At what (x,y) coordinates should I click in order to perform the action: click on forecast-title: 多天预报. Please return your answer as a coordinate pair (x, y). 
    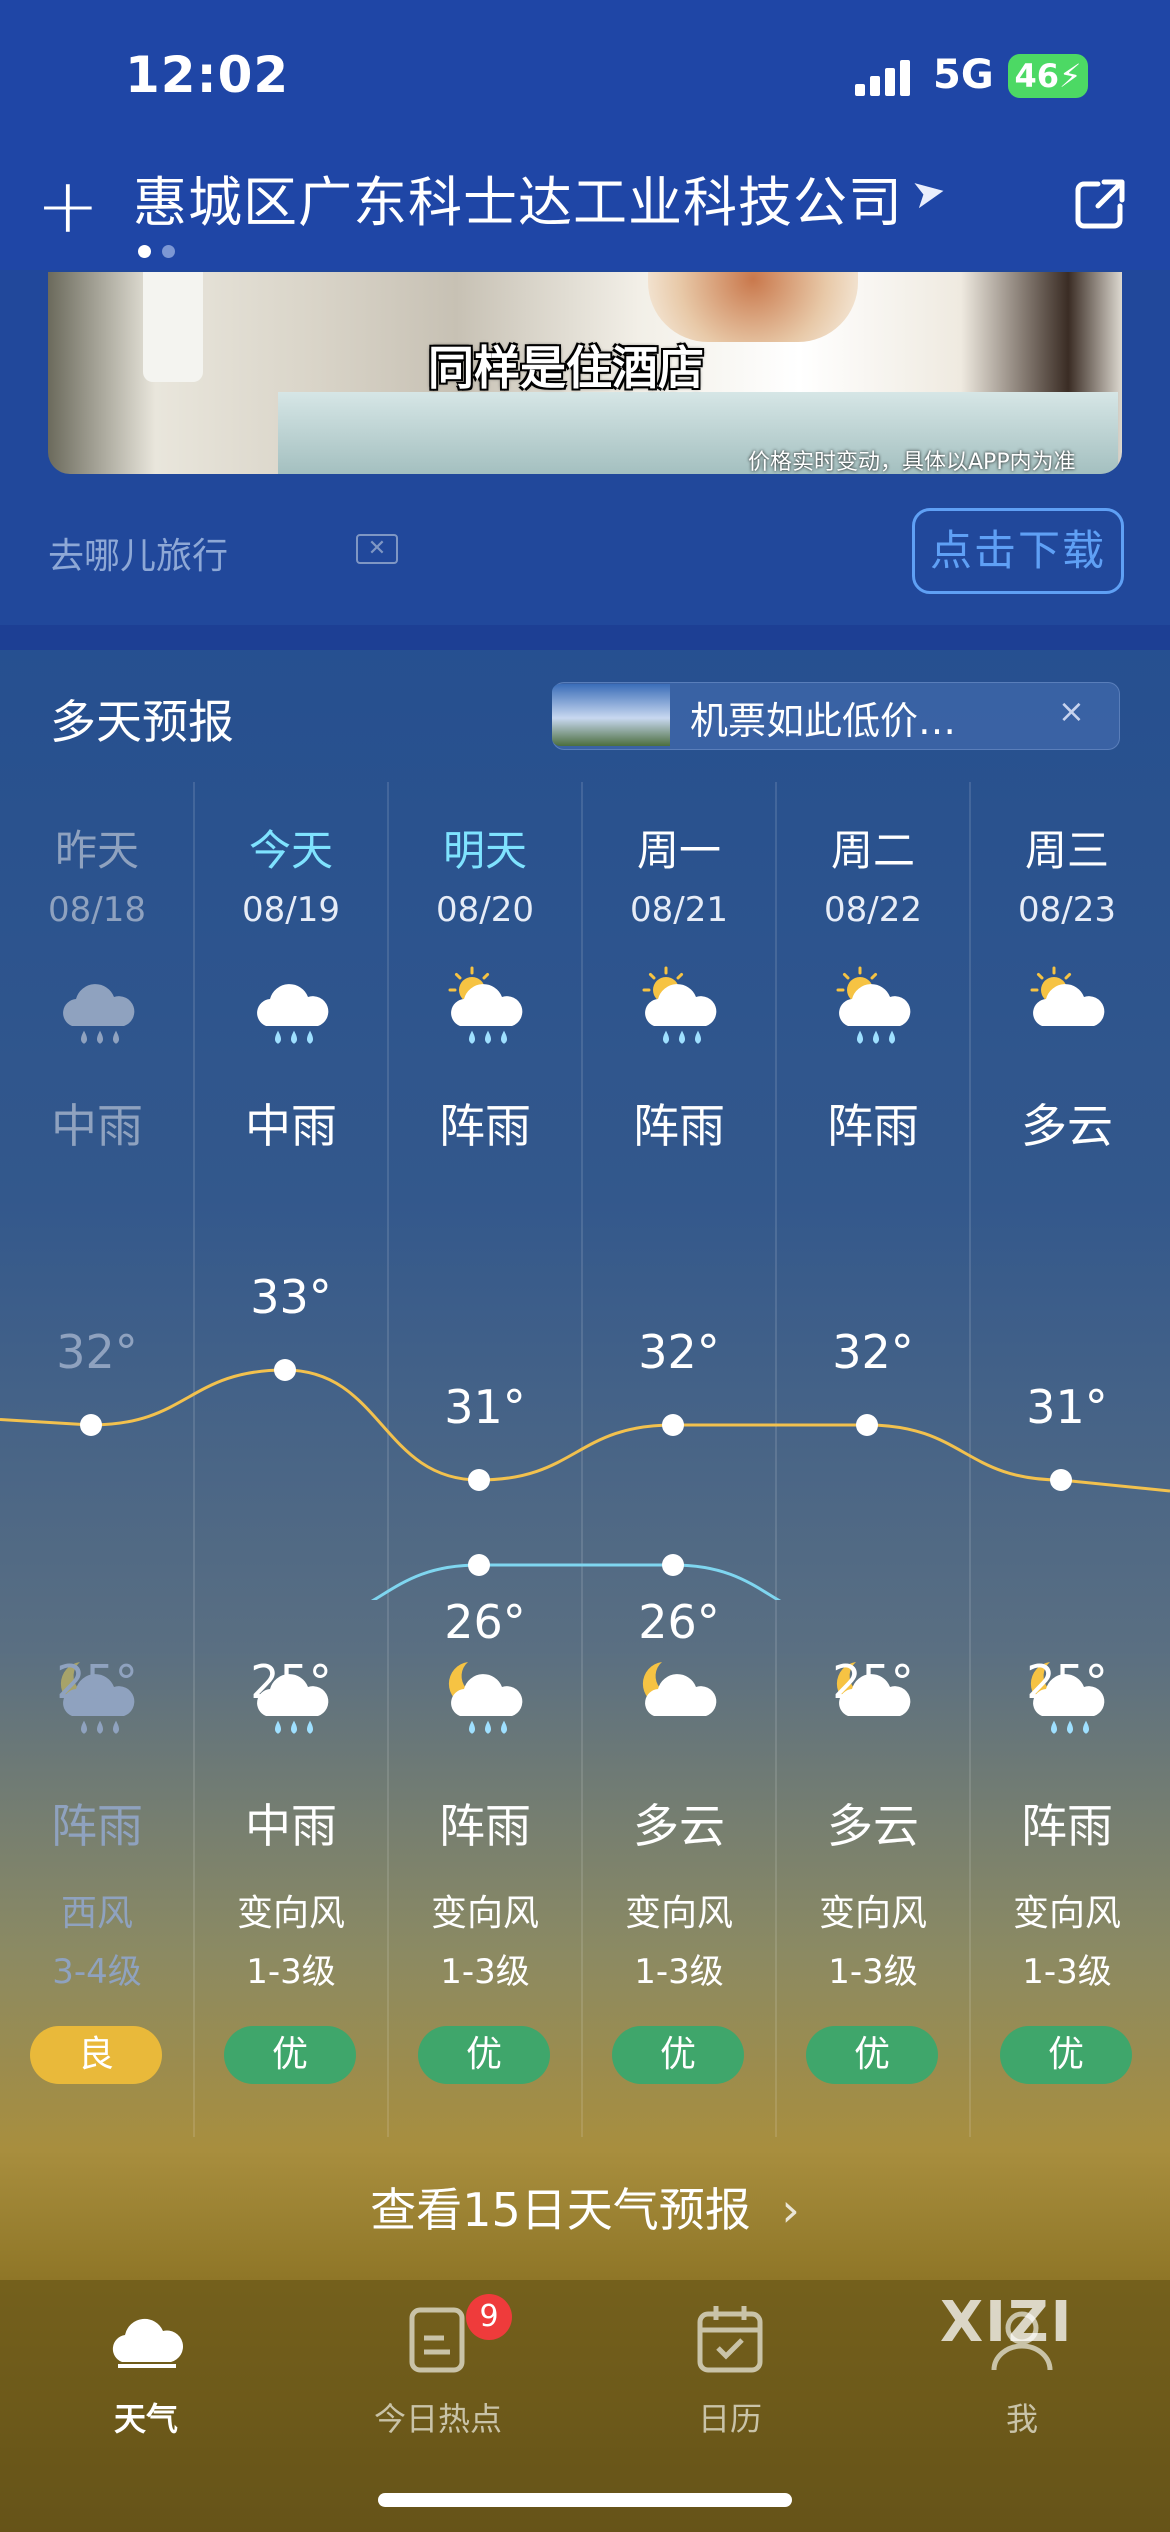
    Looking at the image, I should click on (142, 722).